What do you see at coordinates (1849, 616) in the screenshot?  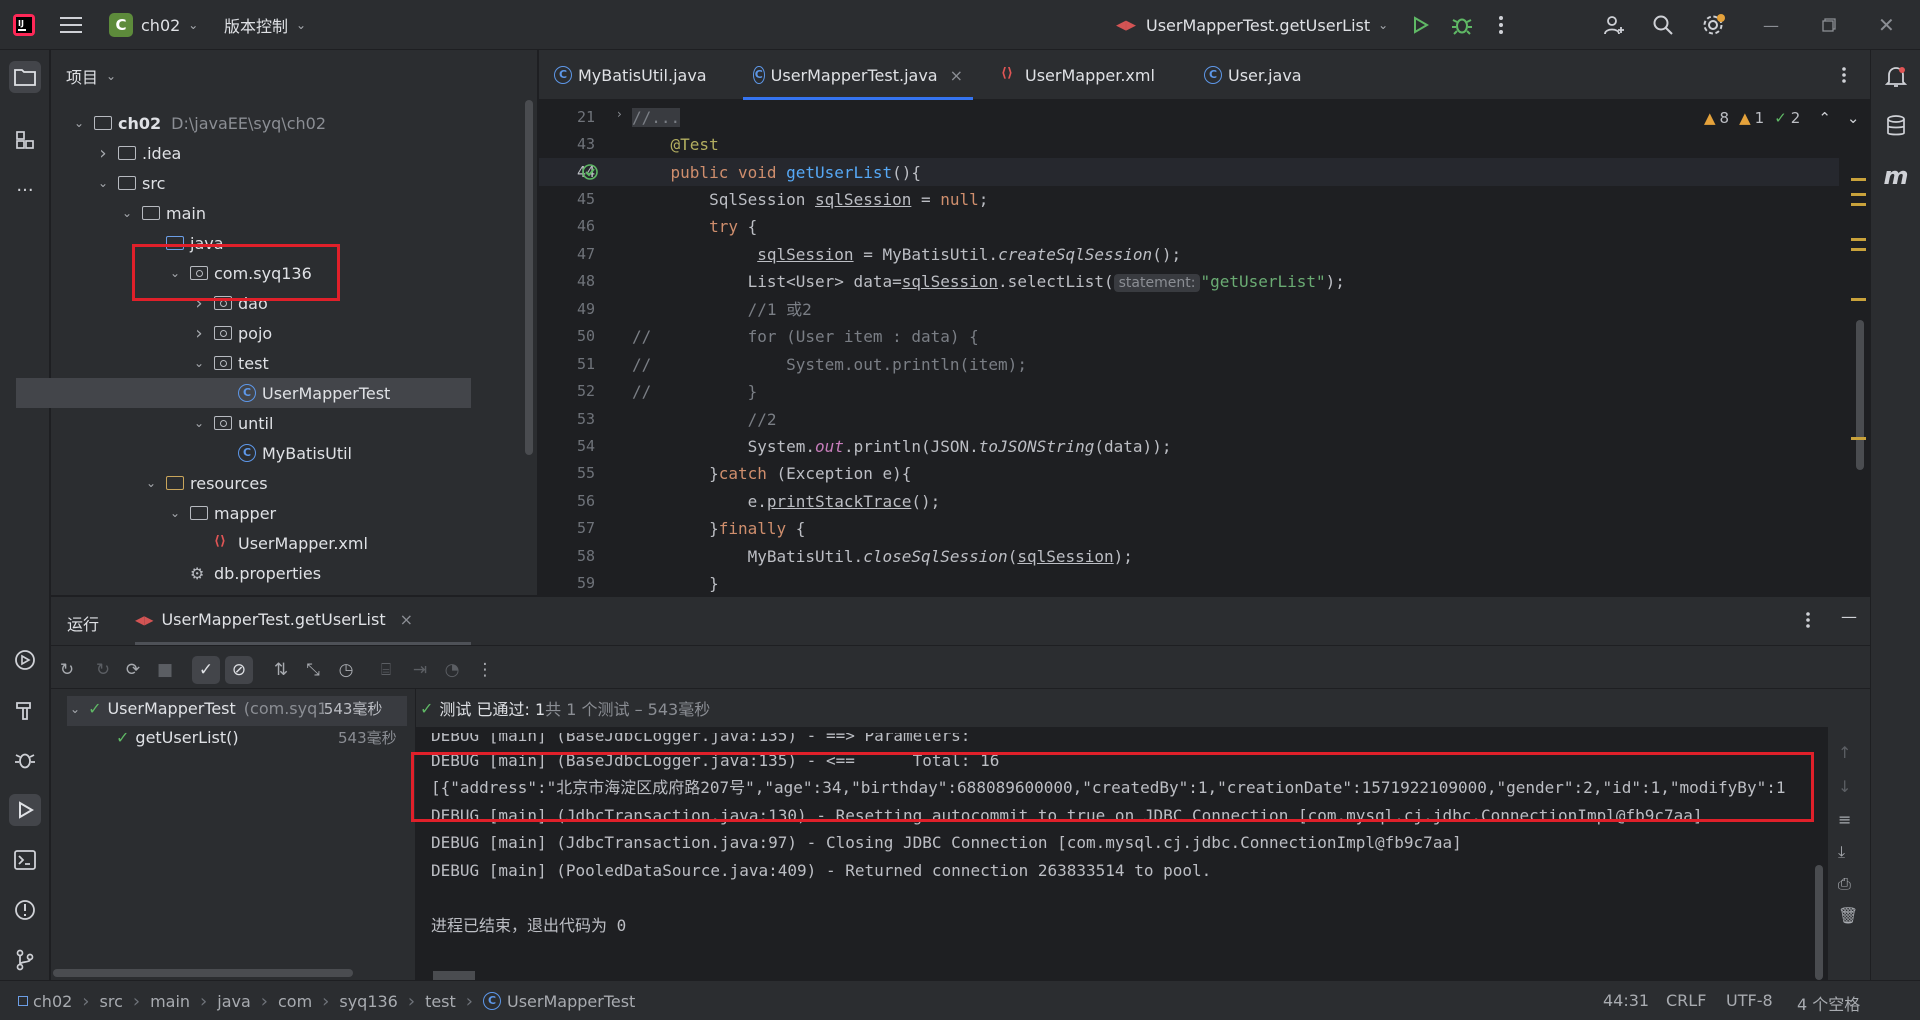 I see `hide-panel-icon: —` at bounding box center [1849, 616].